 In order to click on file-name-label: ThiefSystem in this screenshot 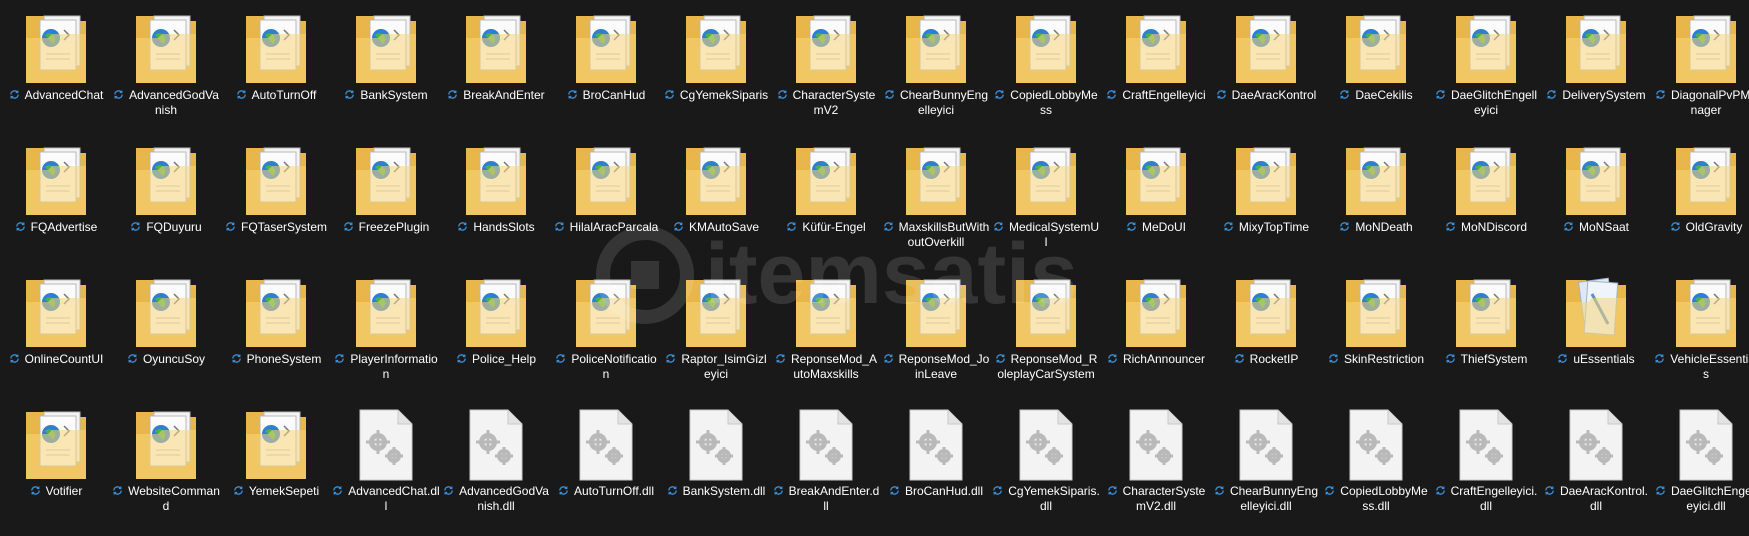, I will do `click(1486, 359)`.